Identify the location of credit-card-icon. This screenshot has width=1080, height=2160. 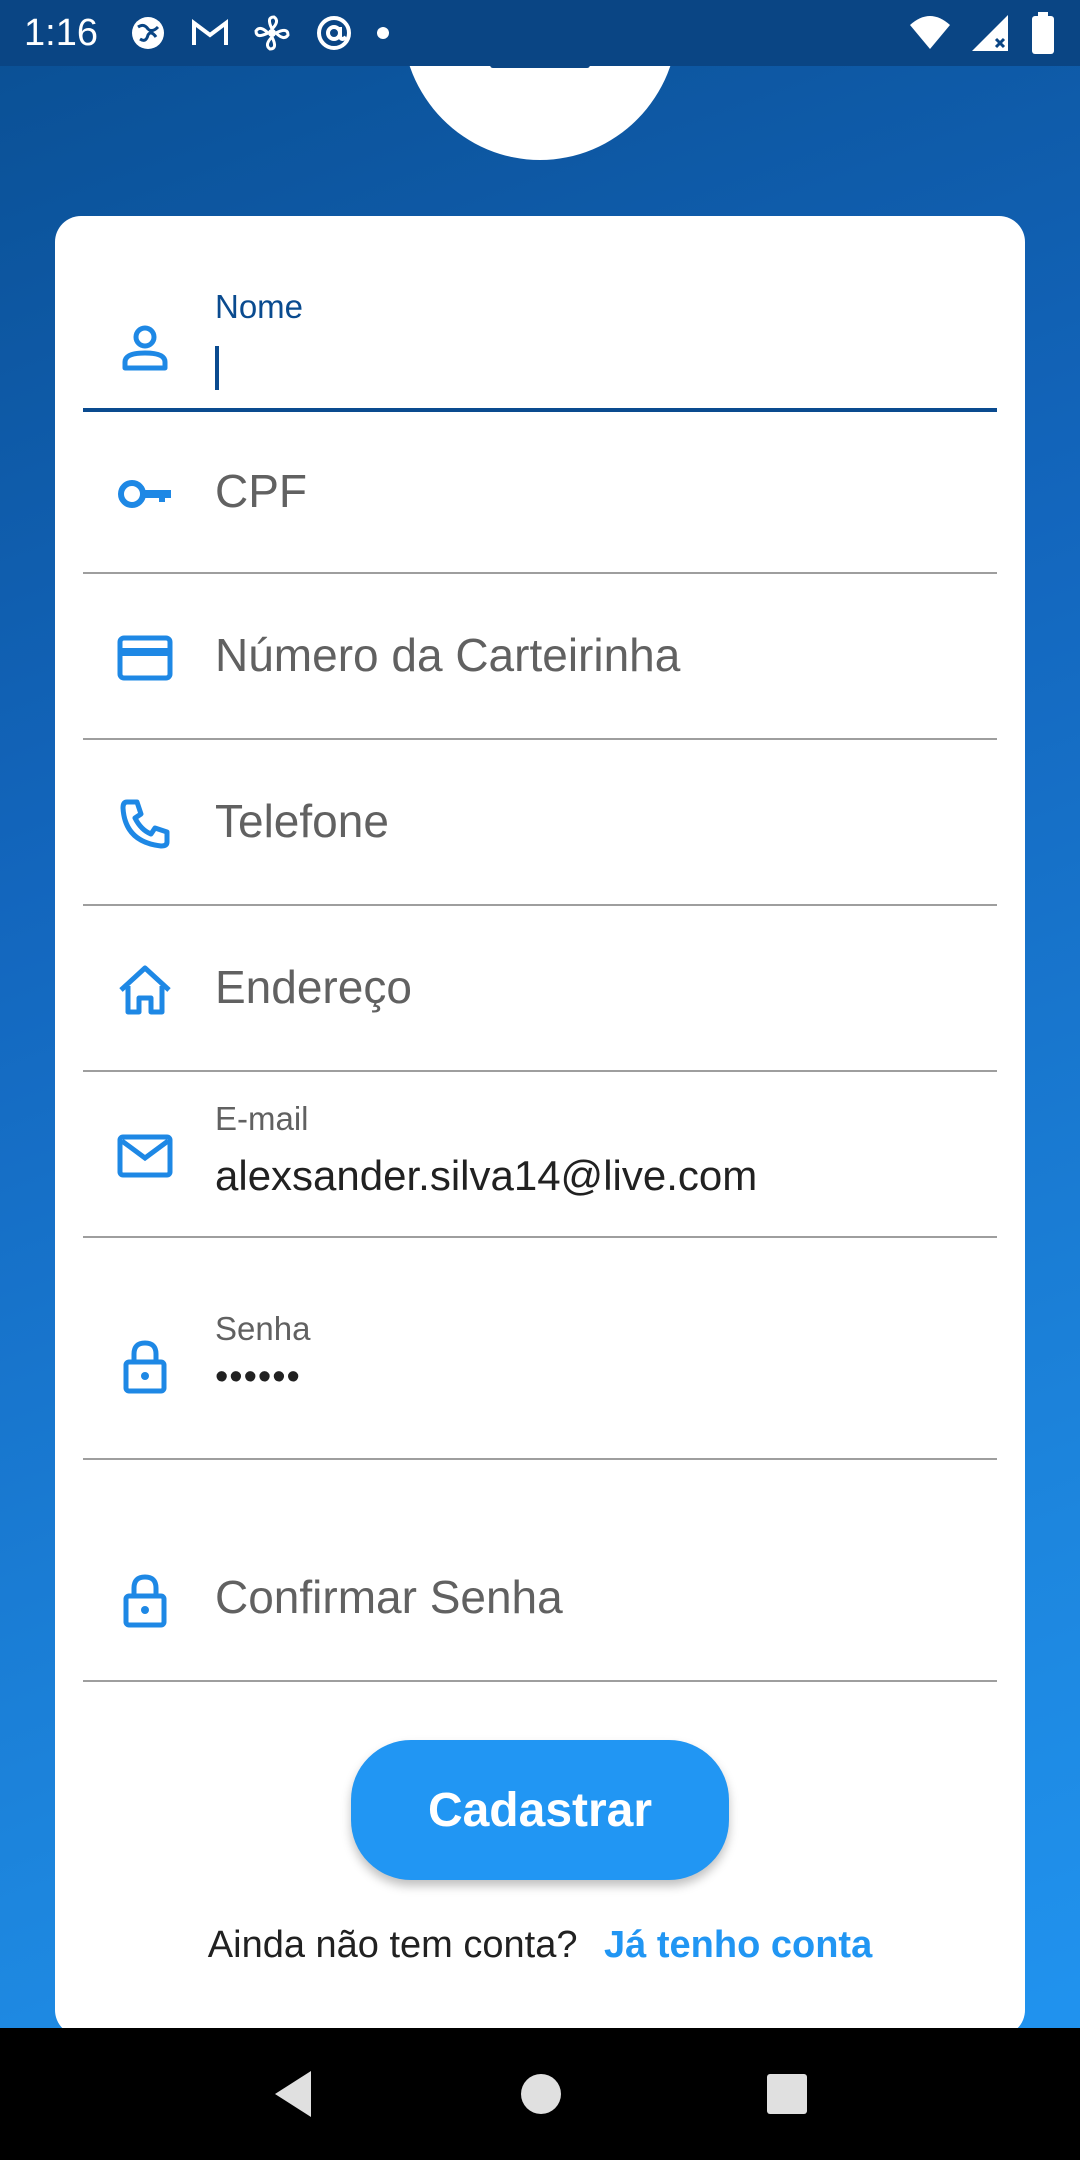
(145, 658).